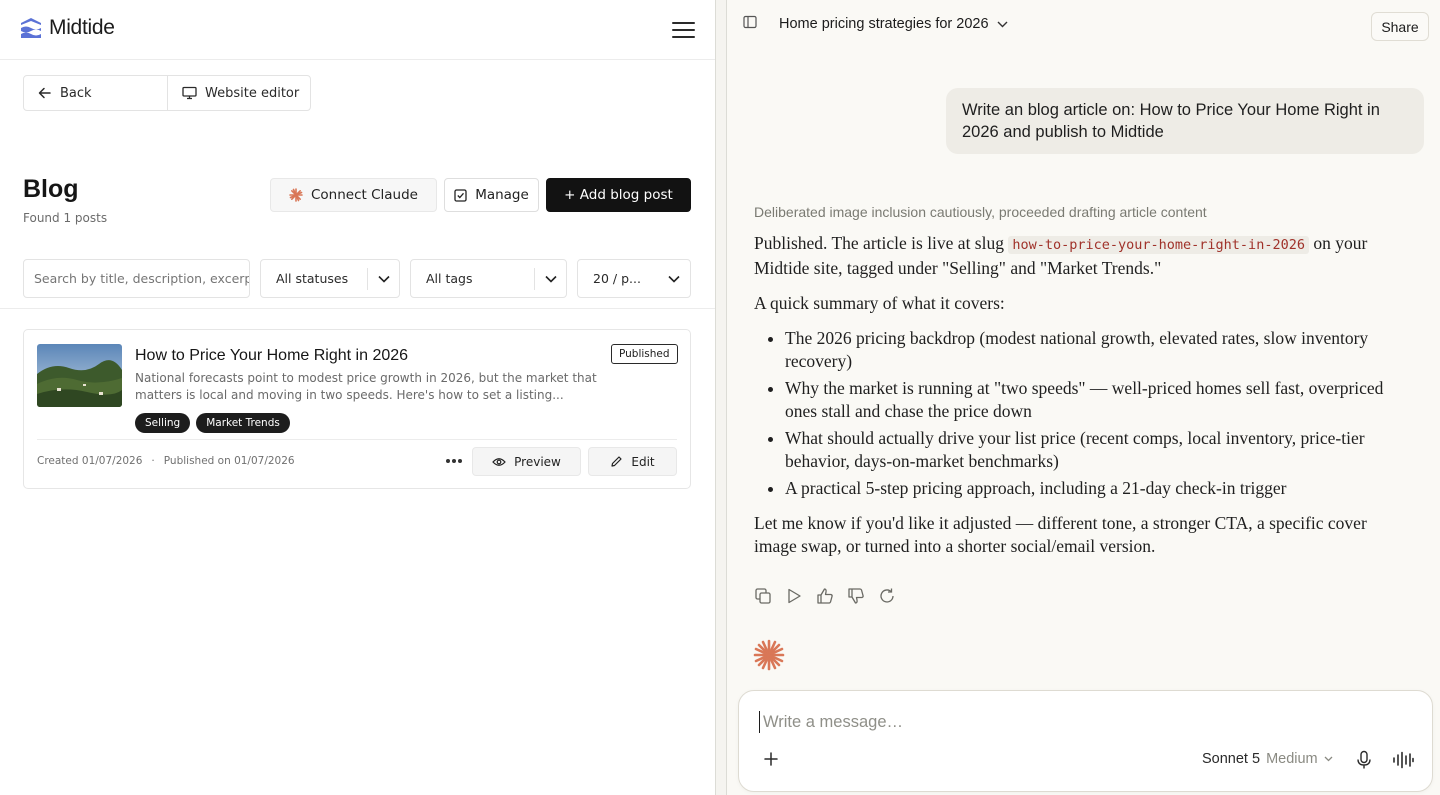 Image resolution: width=1440 pixels, height=795 pixels. What do you see at coordinates (312, 278) in the screenshot?
I see `status-select-value: All statuses` at bounding box center [312, 278].